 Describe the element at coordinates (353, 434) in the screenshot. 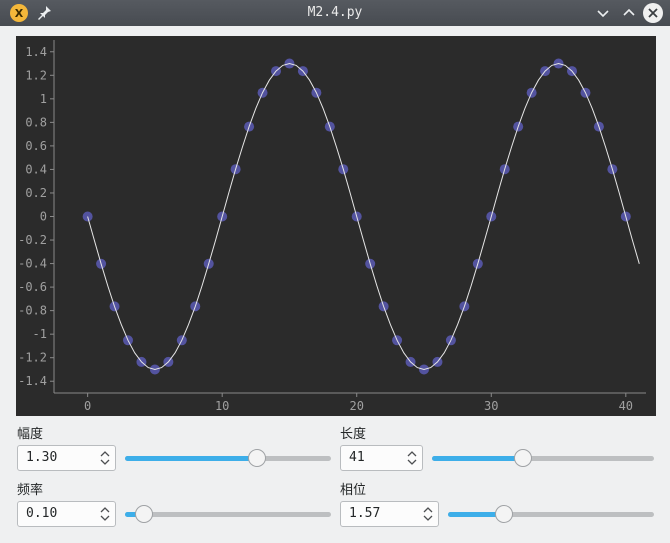

I see `length-label: 长度` at that location.